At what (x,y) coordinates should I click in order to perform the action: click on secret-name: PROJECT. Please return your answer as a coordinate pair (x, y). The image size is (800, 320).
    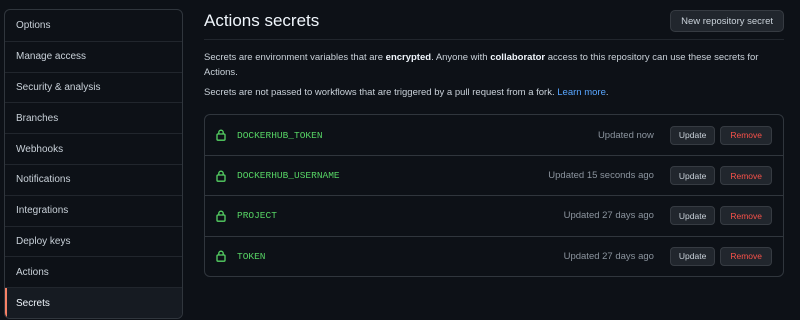
    Looking at the image, I should click on (257, 216).